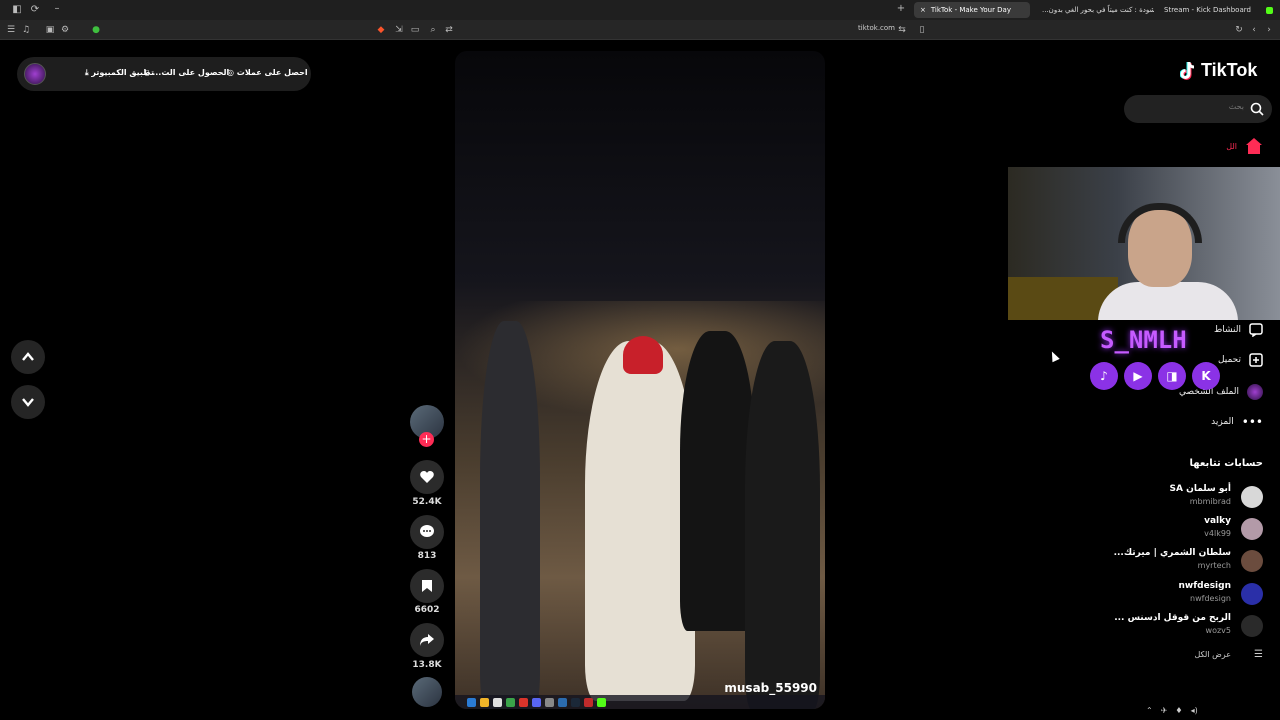 This screenshot has height=720, width=1280. Describe the element at coordinates (901, 8) in the screenshot. I see `new-tab-icon: +` at that location.